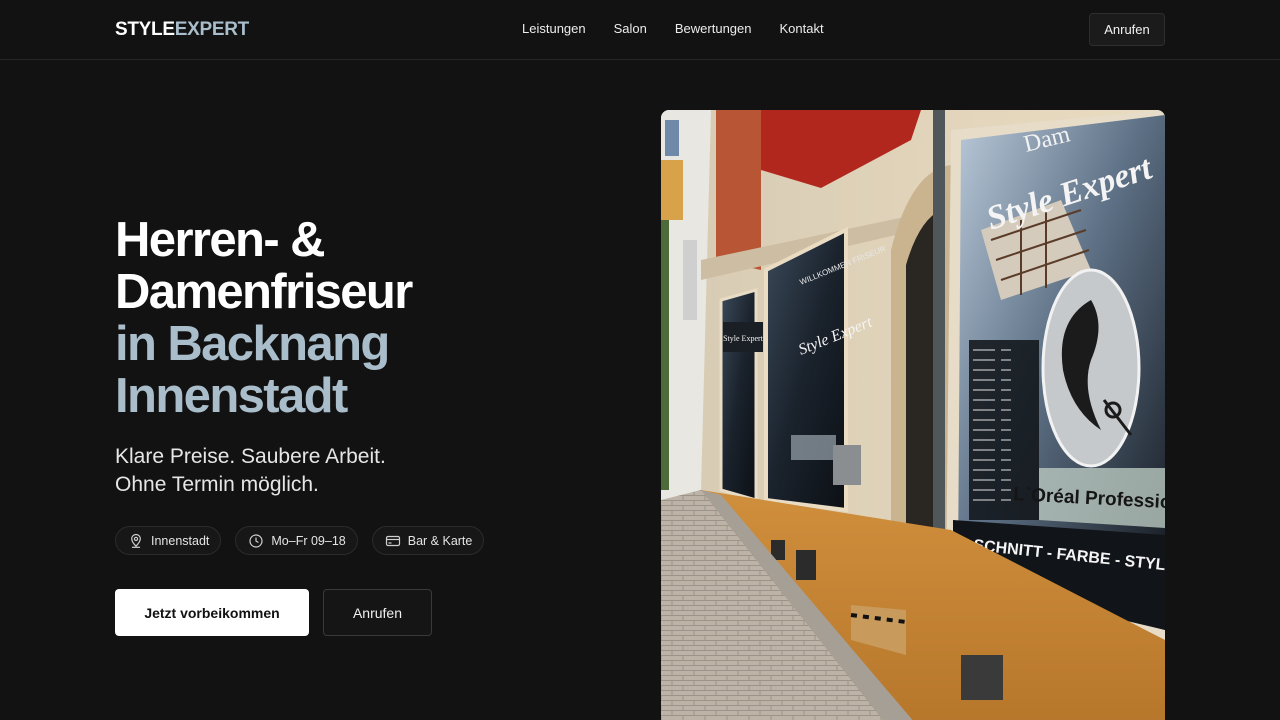 This screenshot has height=720, width=1280. I want to click on clock-icon, so click(256, 540).